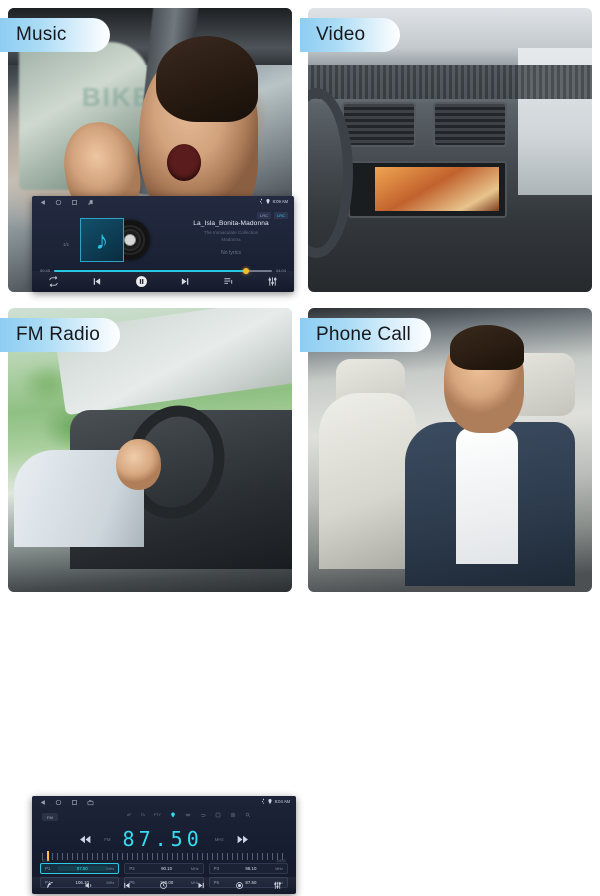 Image resolution: width=600 pixels, height=896 pixels. Describe the element at coordinates (66, 244) in the screenshot. I see `track-index: 1/1` at that location.